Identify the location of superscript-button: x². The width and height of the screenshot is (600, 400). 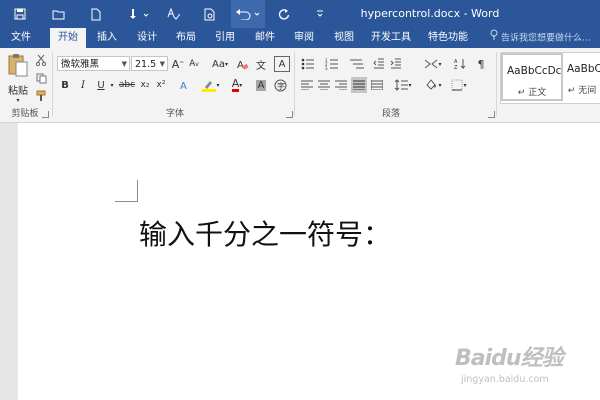
(161, 85).